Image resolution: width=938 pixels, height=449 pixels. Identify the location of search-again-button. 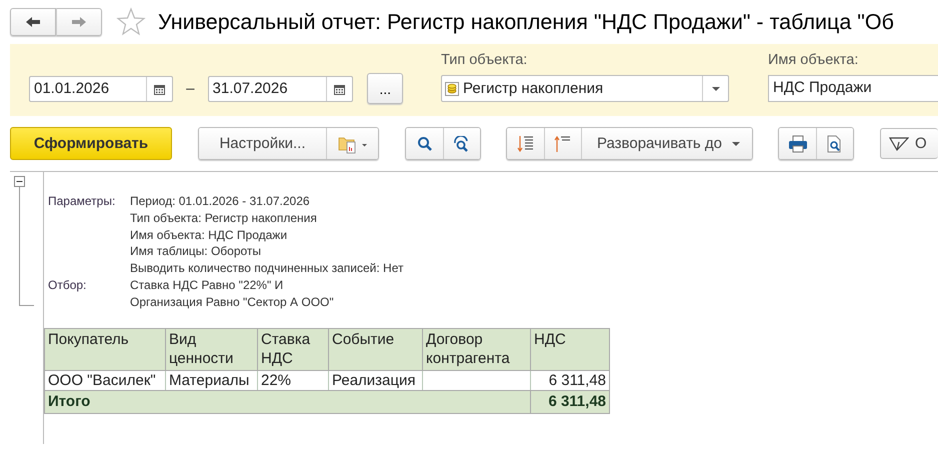
(461, 143).